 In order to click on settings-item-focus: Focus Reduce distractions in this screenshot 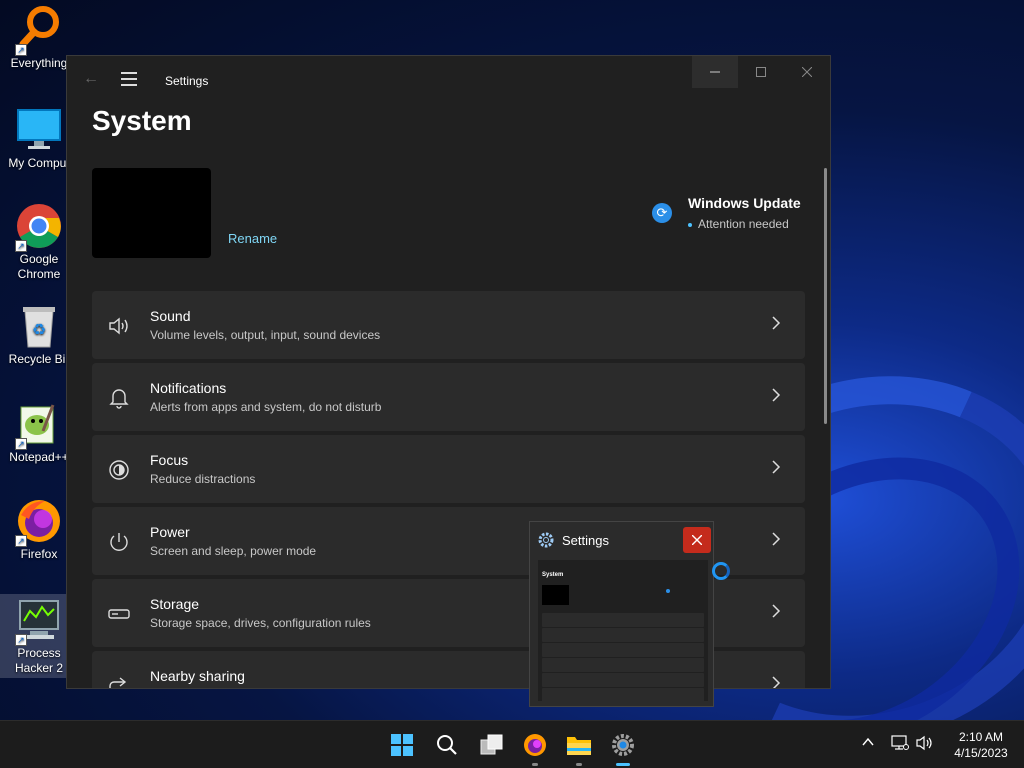, I will do `click(448, 469)`.